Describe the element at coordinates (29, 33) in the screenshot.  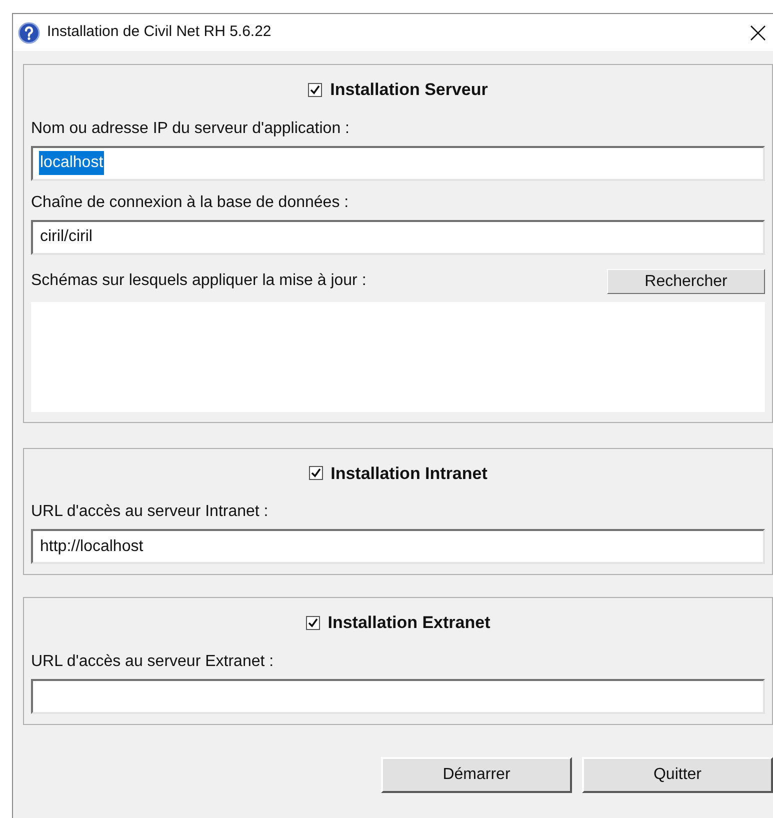
I see `help-icon` at that location.